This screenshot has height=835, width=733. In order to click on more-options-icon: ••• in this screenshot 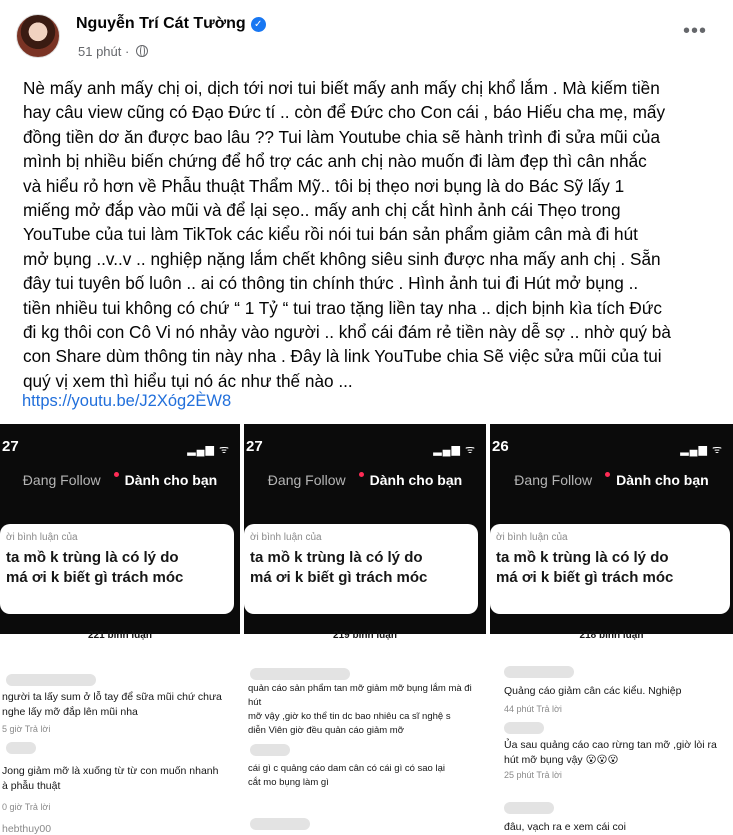, I will do `click(695, 31)`.